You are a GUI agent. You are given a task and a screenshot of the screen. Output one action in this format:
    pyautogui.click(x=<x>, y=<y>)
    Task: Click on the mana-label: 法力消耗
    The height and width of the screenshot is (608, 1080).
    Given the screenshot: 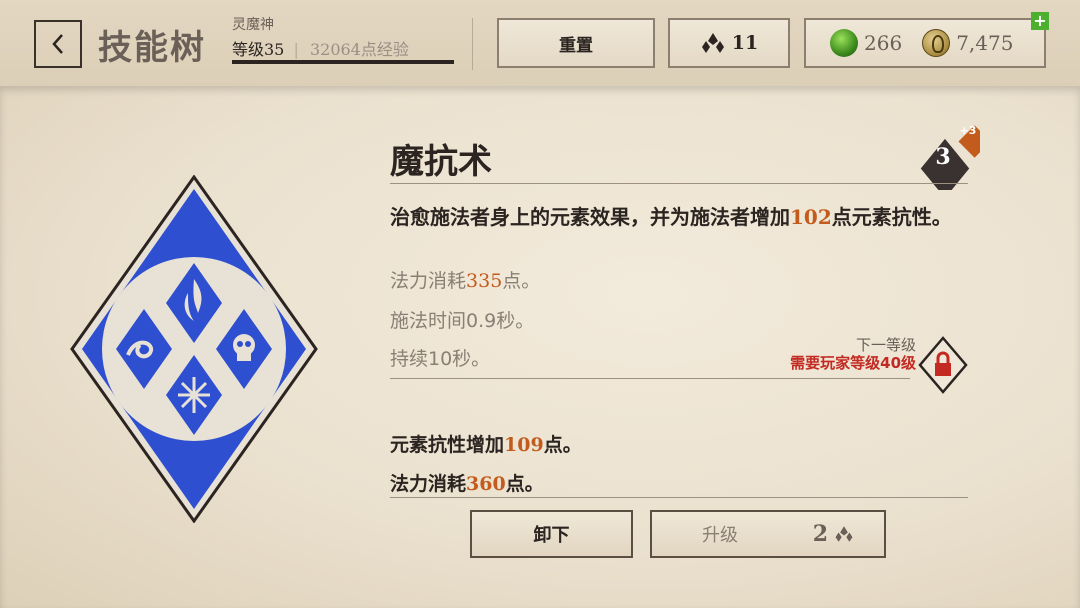 What is the action you would take?
    pyautogui.click(x=428, y=281)
    